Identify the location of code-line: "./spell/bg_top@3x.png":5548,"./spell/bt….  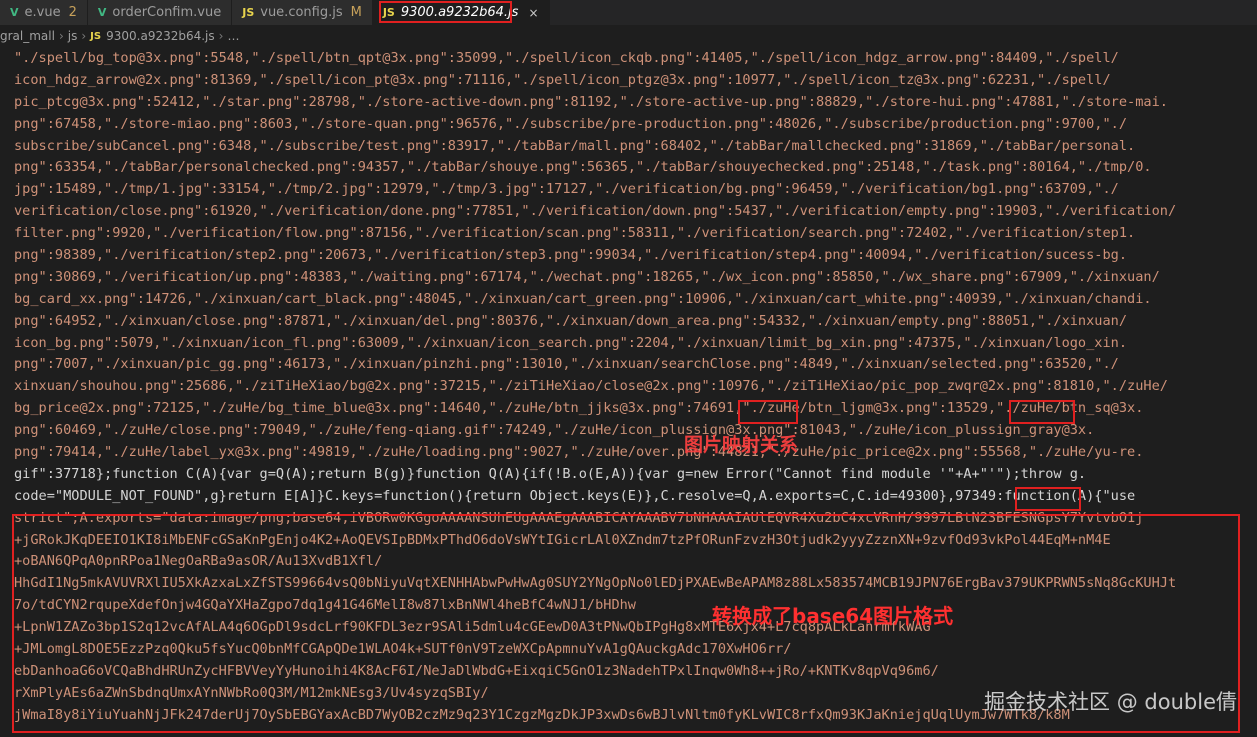
(566, 58).